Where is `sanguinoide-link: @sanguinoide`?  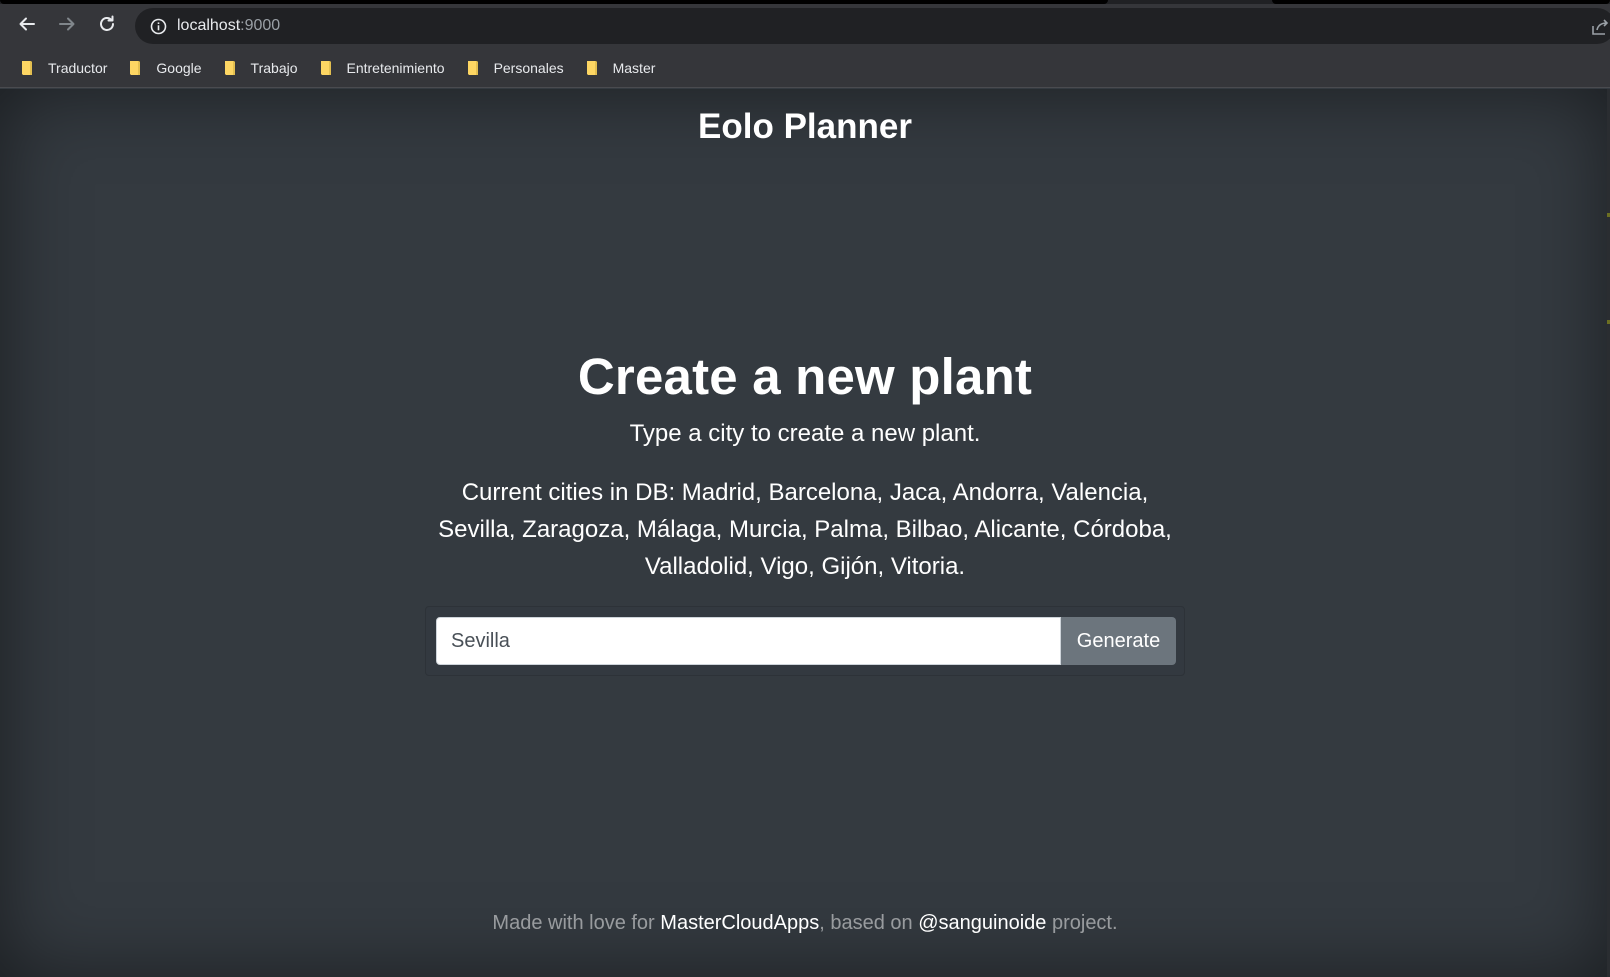
sanguinoide-link: @sanguinoide is located at coordinates (982, 923).